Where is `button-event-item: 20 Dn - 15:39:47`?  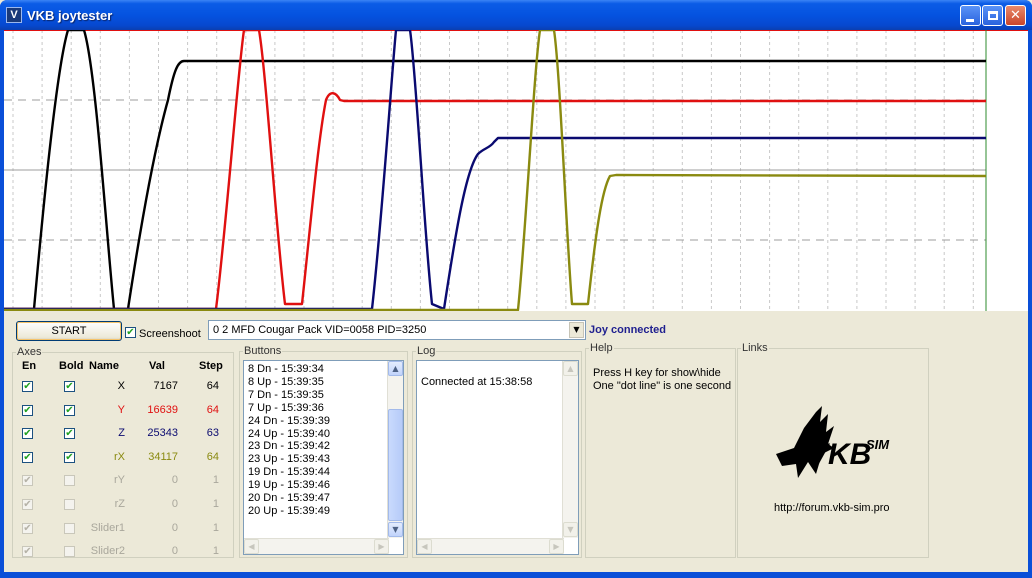 button-event-item: 20 Dn - 15:39:47 is located at coordinates (289, 498).